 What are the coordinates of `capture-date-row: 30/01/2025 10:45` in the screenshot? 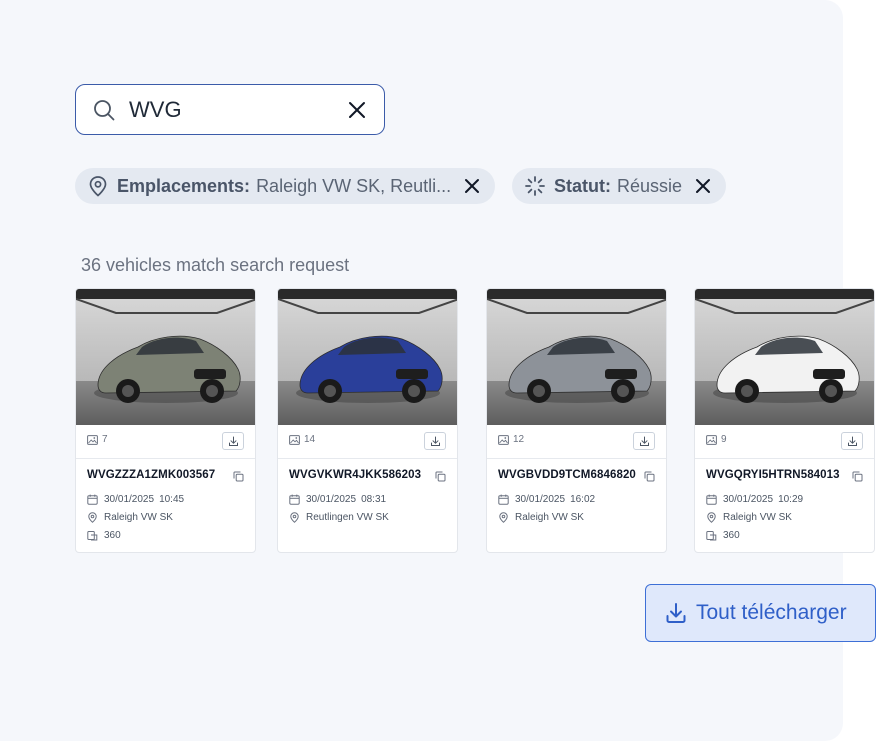 It's located at (135, 499).